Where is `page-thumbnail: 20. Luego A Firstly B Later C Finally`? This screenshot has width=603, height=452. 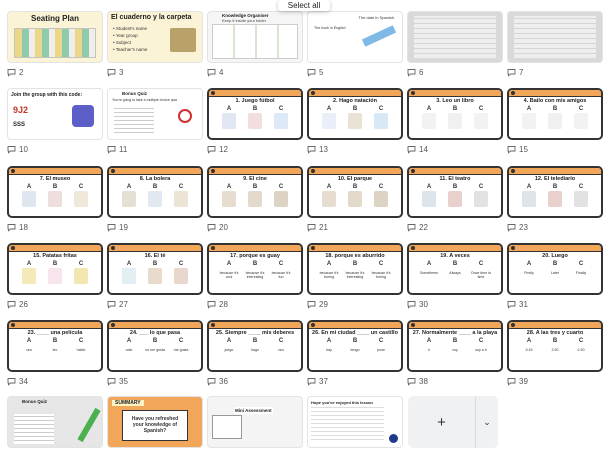
page-thumbnail: 20. Luego A Firstly B Later C Finally is located at coordinates (555, 269).